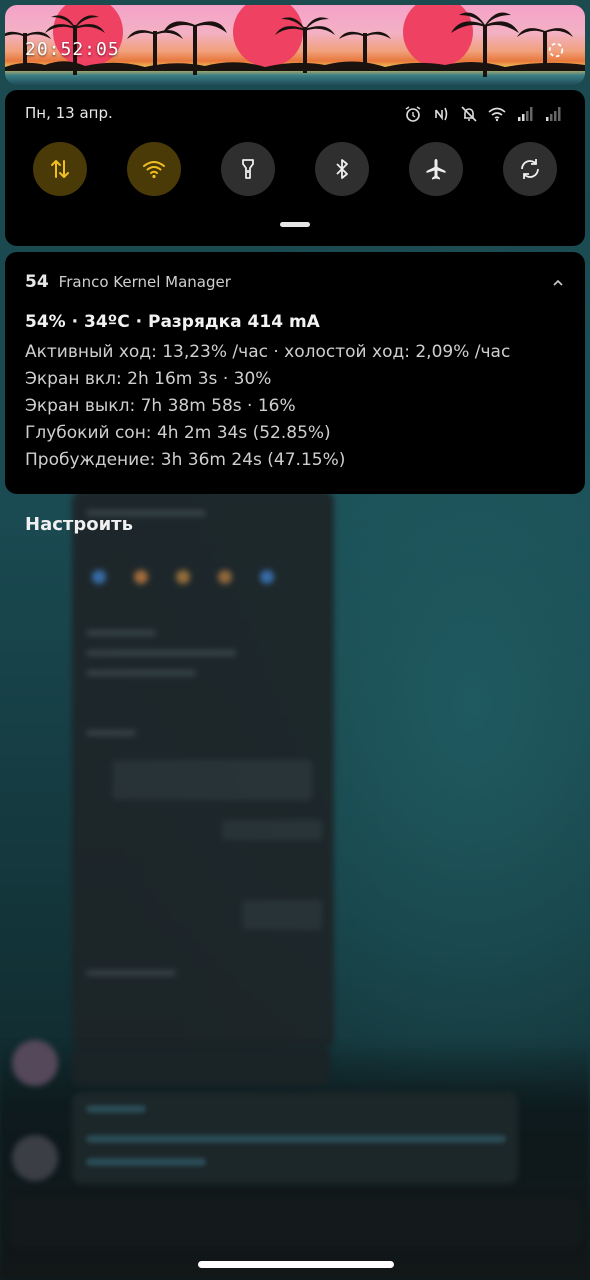 The width and height of the screenshot is (590, 1280). I want to click on app-name: Franco Kernel Manager, so click(144, 282).